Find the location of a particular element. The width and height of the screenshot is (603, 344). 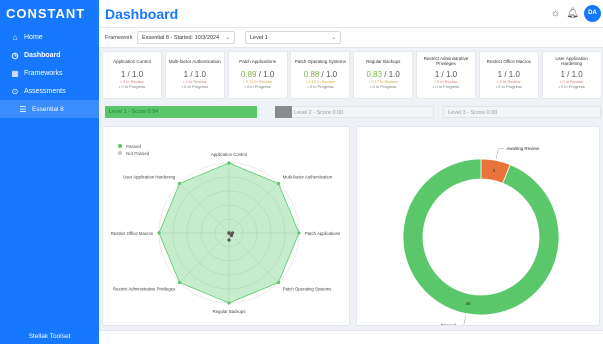

sidebar-item-dashboard: ◷ Dashboard is located at coordinates (49, 55).